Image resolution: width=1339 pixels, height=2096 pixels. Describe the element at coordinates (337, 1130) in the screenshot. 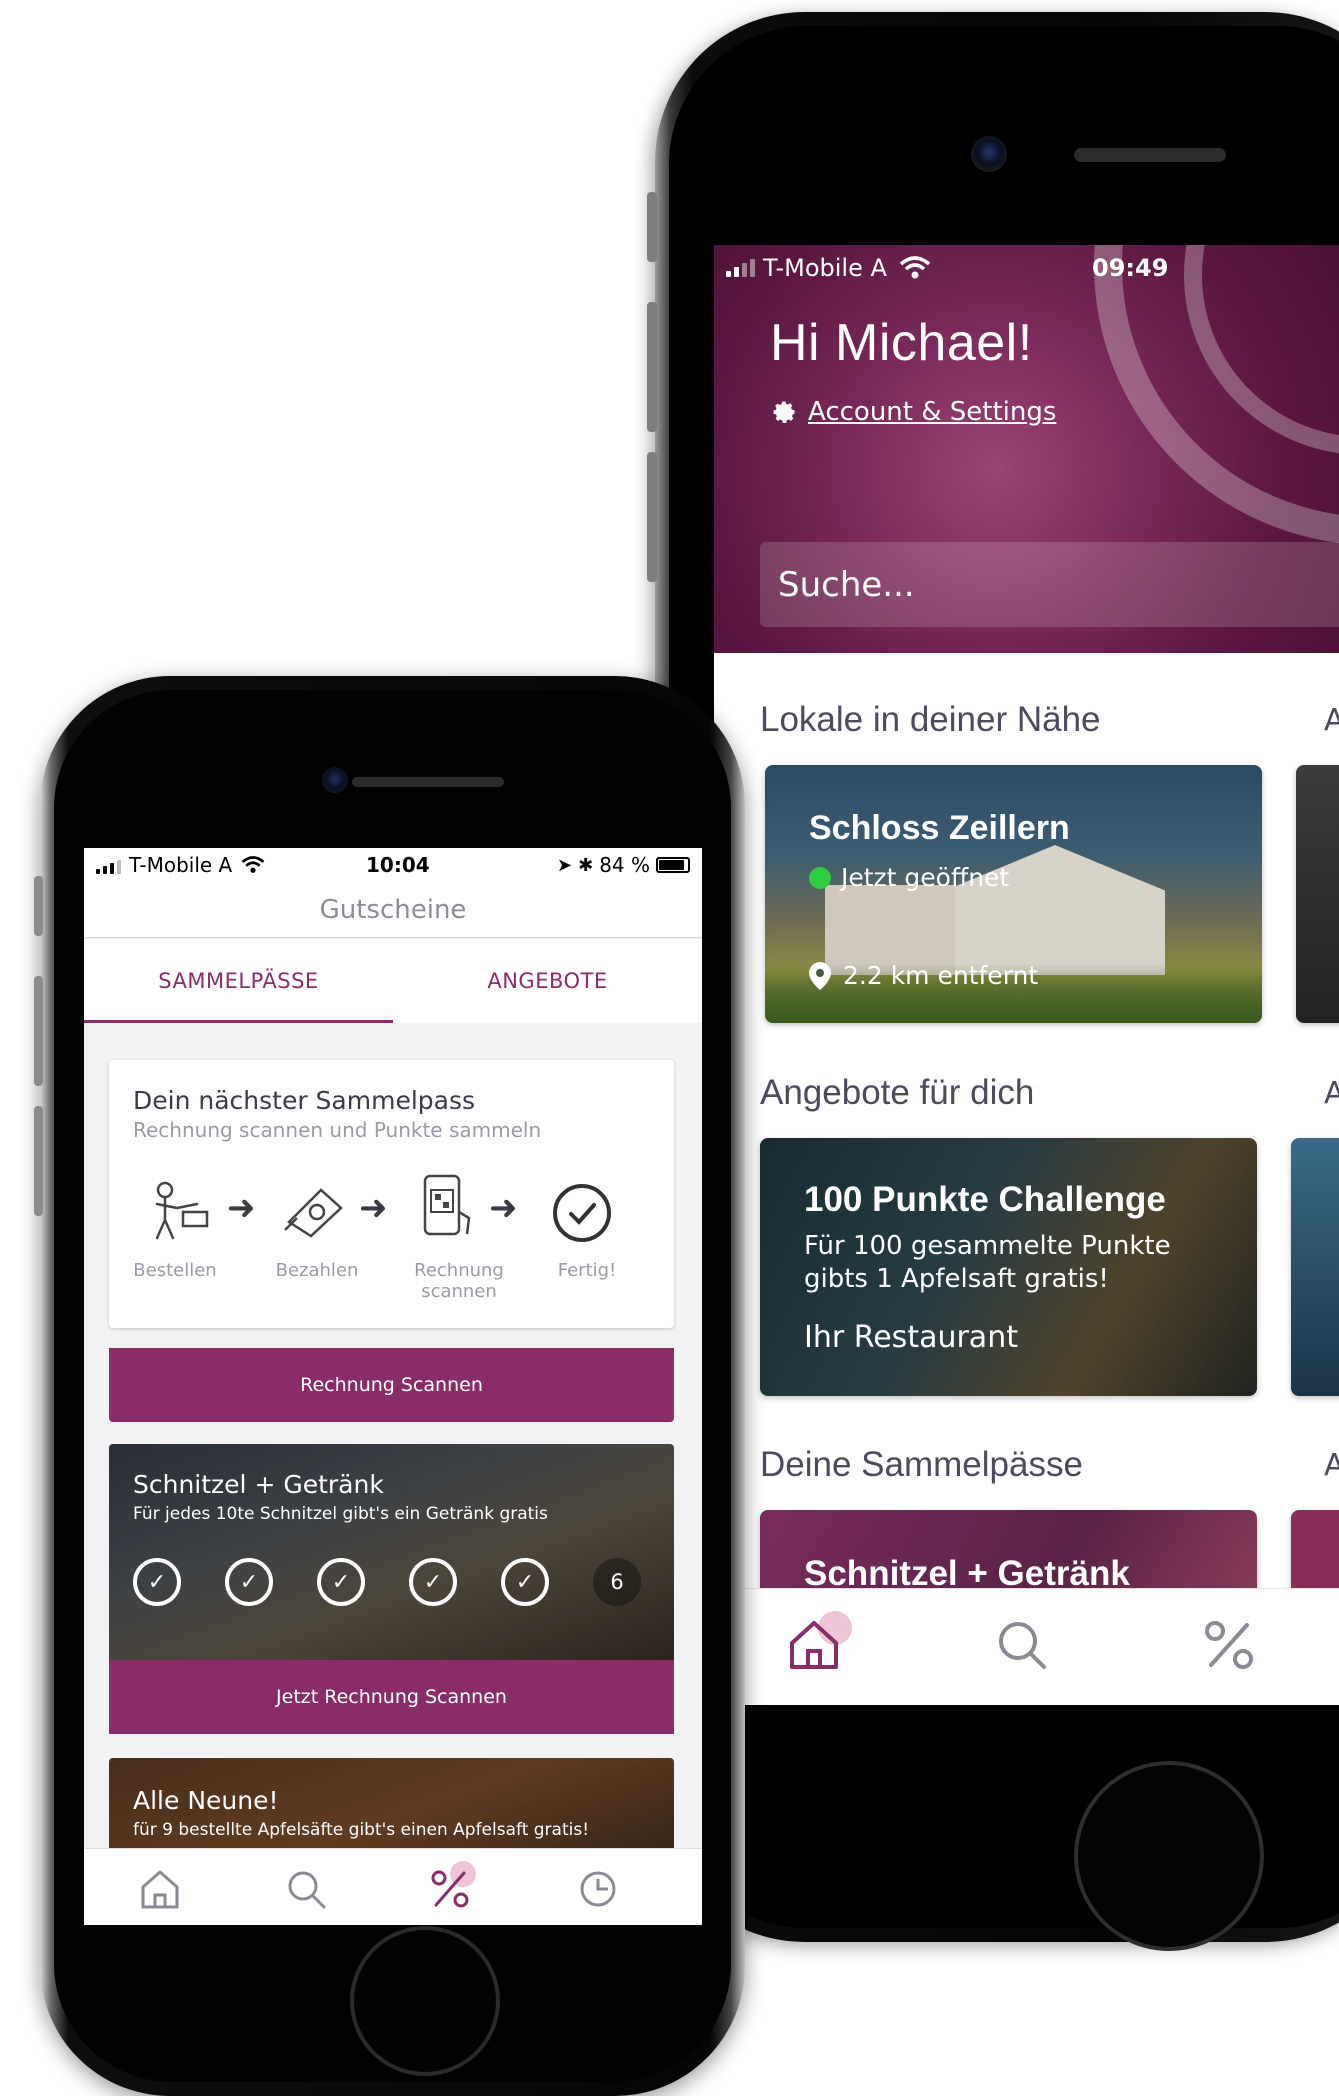

I see `next-pass-subtitle: Rechnung scannen und Punkte sammeln` at that location.